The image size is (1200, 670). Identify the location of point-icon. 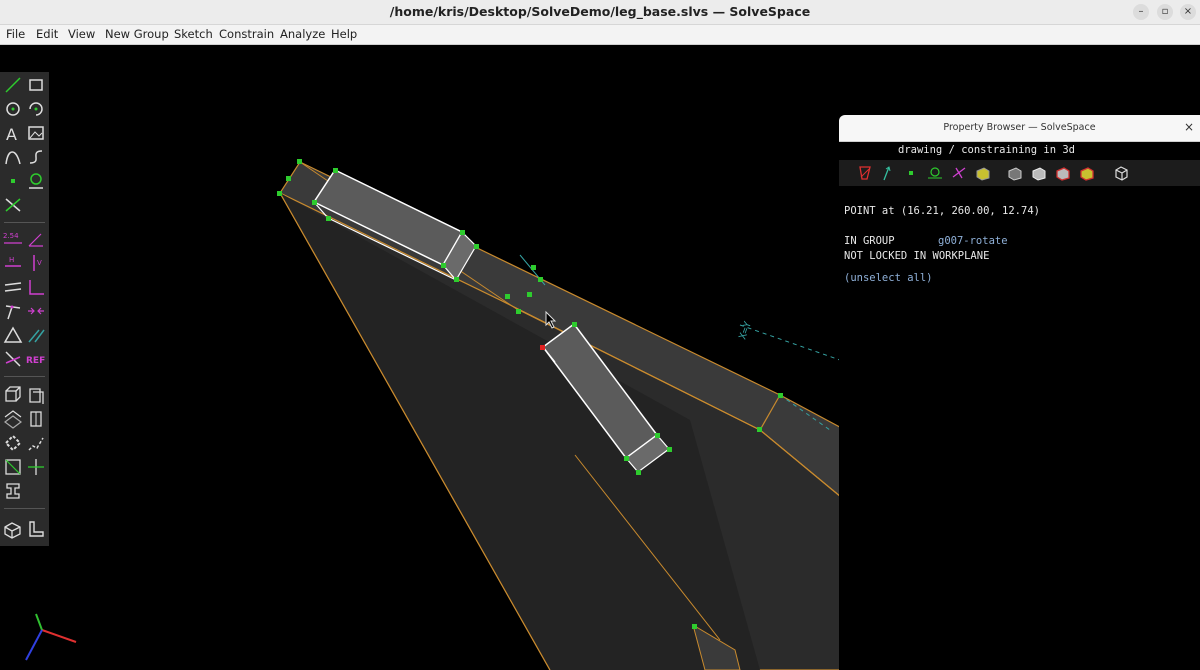
(13, 181).